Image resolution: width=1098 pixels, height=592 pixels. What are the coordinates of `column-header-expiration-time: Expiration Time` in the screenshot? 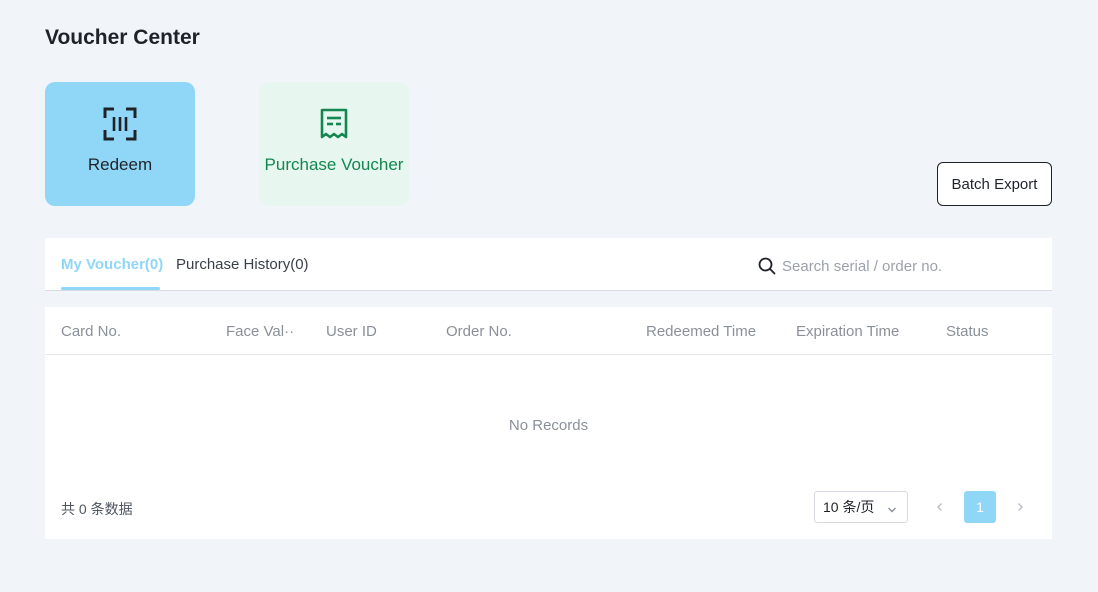 It's located at (848, 331).